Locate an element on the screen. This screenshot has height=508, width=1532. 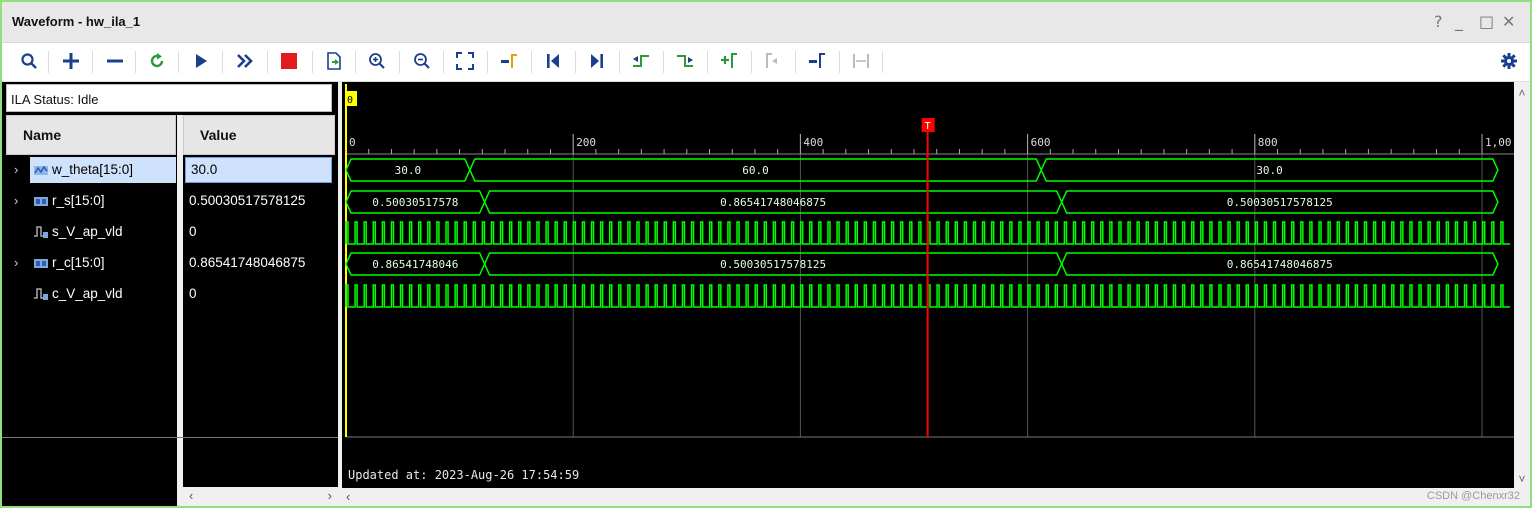
previous-transition-icon is located at coordinates (641, 61).